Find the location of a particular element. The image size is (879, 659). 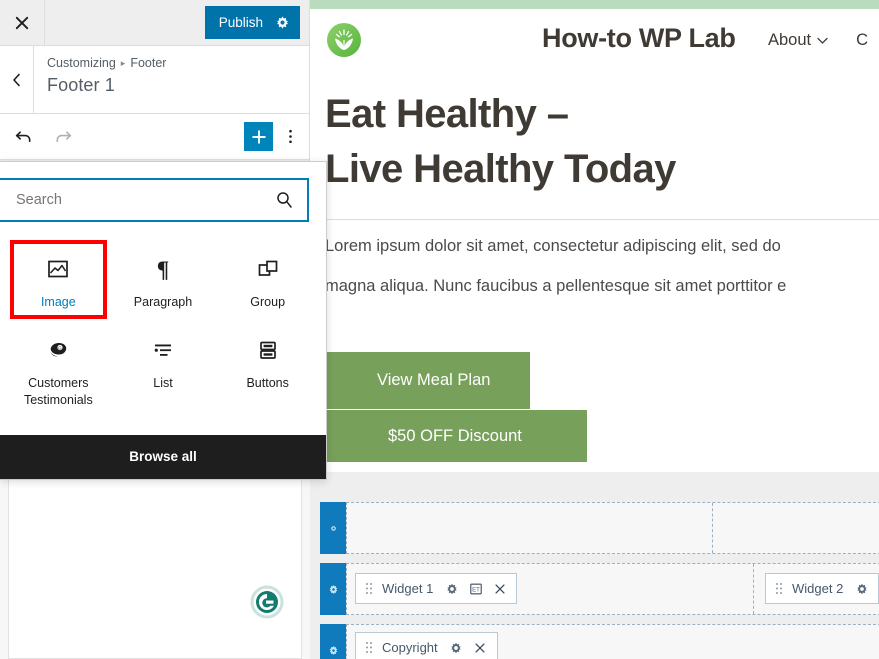

redo-button is located at coordinates (63, 137).